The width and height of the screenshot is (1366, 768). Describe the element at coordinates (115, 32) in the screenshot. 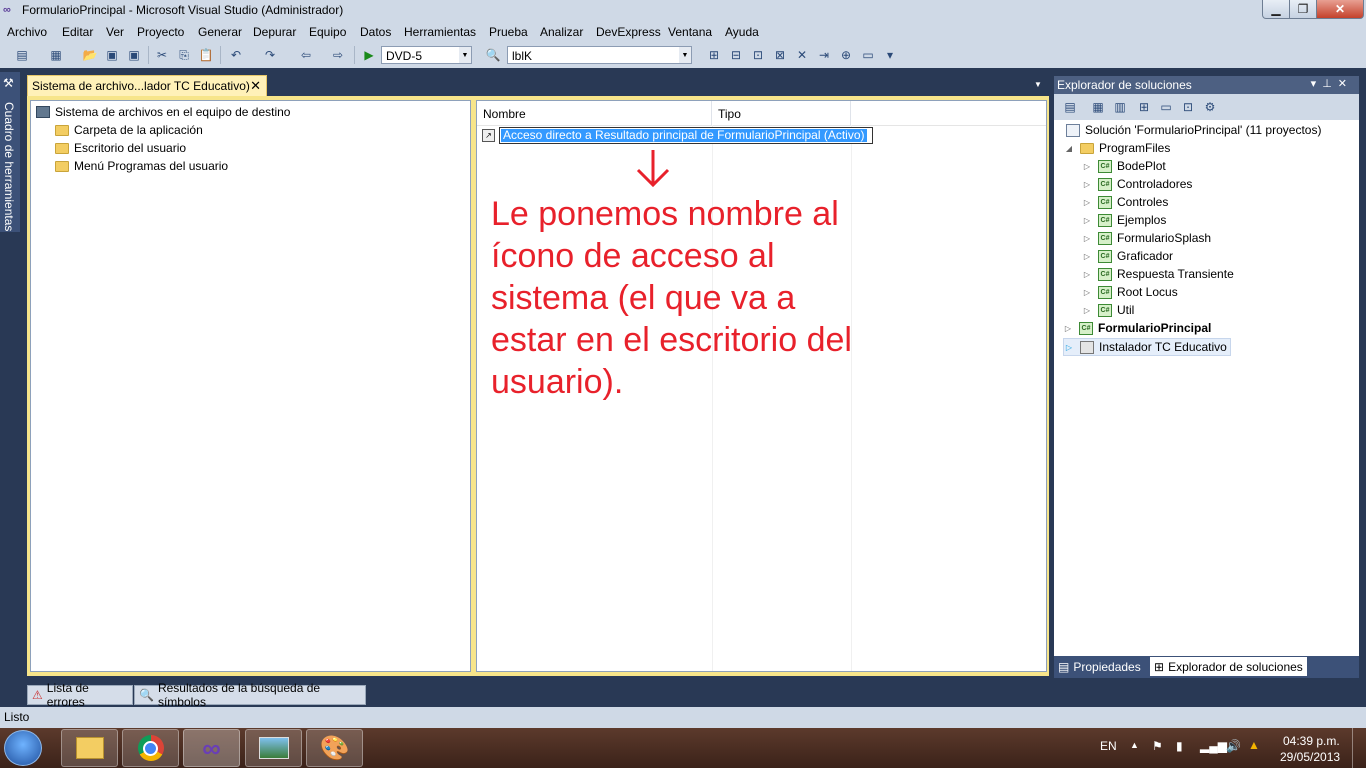

I see `menu-ver: Ver` at that location.